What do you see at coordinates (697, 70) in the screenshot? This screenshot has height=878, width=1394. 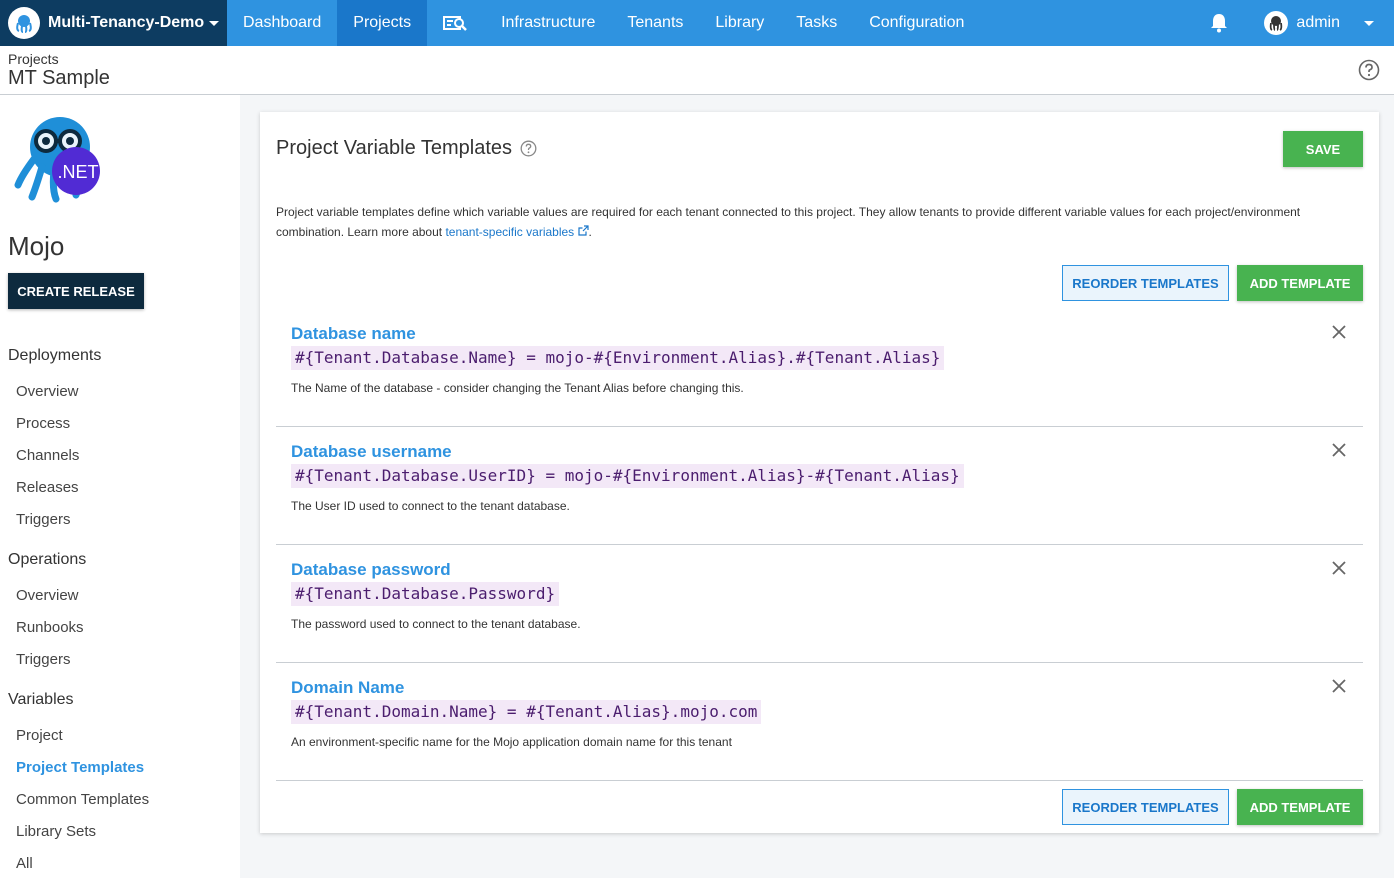 I see `page-header: Projects MT Sample` at bounding box center [697, 70].